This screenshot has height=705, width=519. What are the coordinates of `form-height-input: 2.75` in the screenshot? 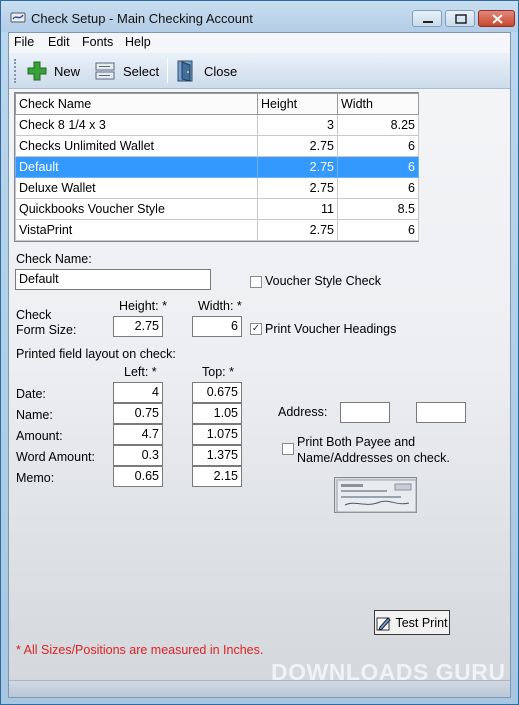 It's located at (138, 326).